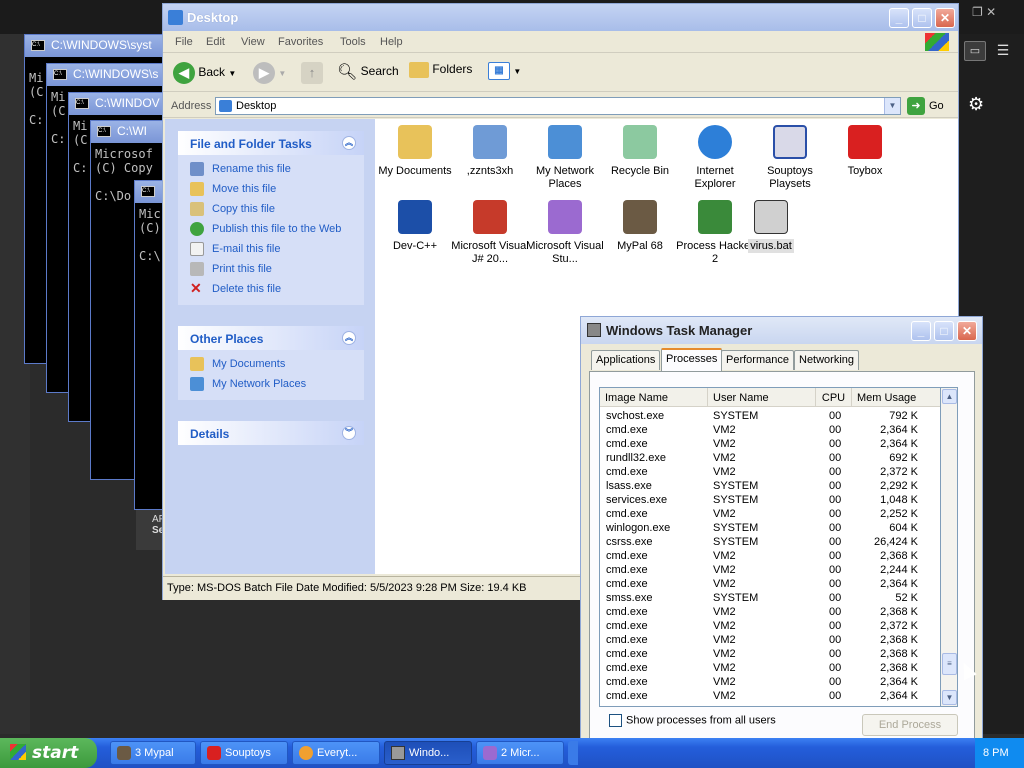 This screenshot has width=1024, height=768. Describe the element at coordinates (277, 291) in the screenshot. I see `delete-file-link: ✕ Delete this file` at that location.